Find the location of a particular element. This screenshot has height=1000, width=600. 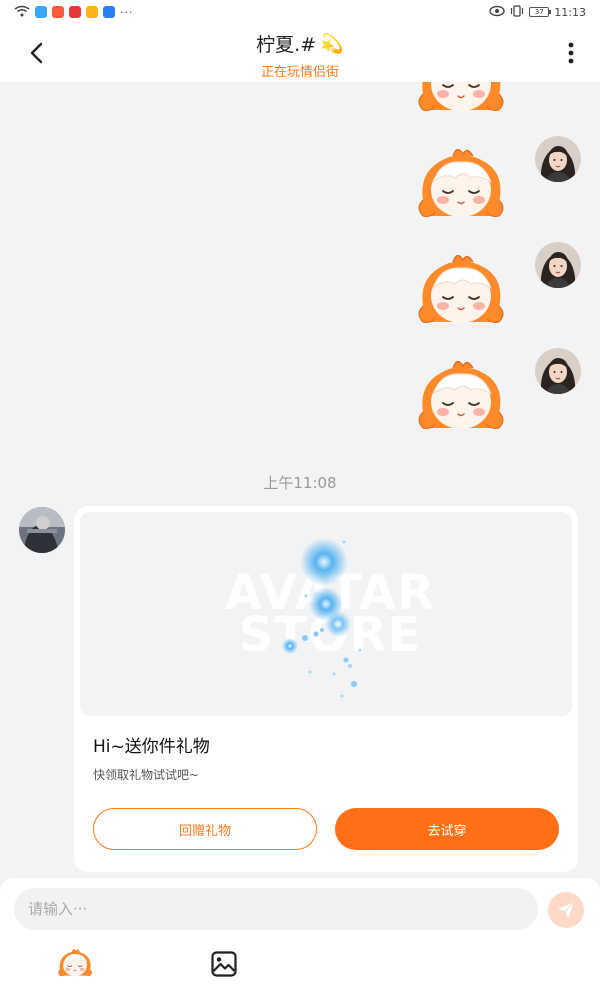

contact-status: 正在玩情侣街 is located at coordinates (299, 72).